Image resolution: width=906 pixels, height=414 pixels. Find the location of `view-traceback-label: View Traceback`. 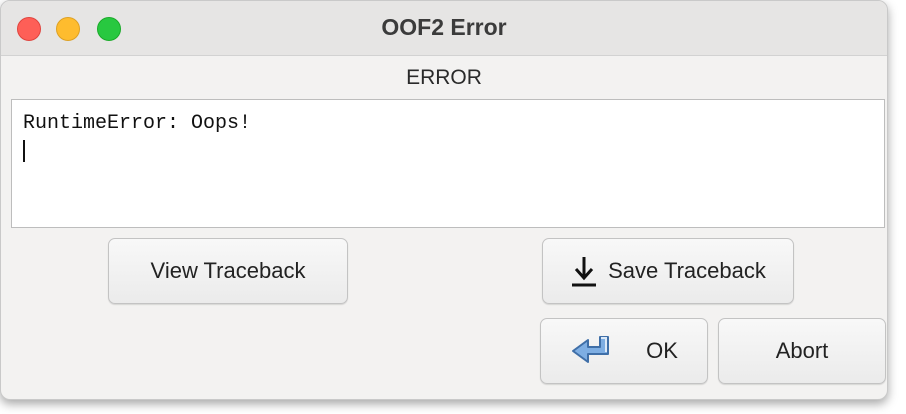

view-traceback-label: View Traceback is located at coordinates (228, 270).